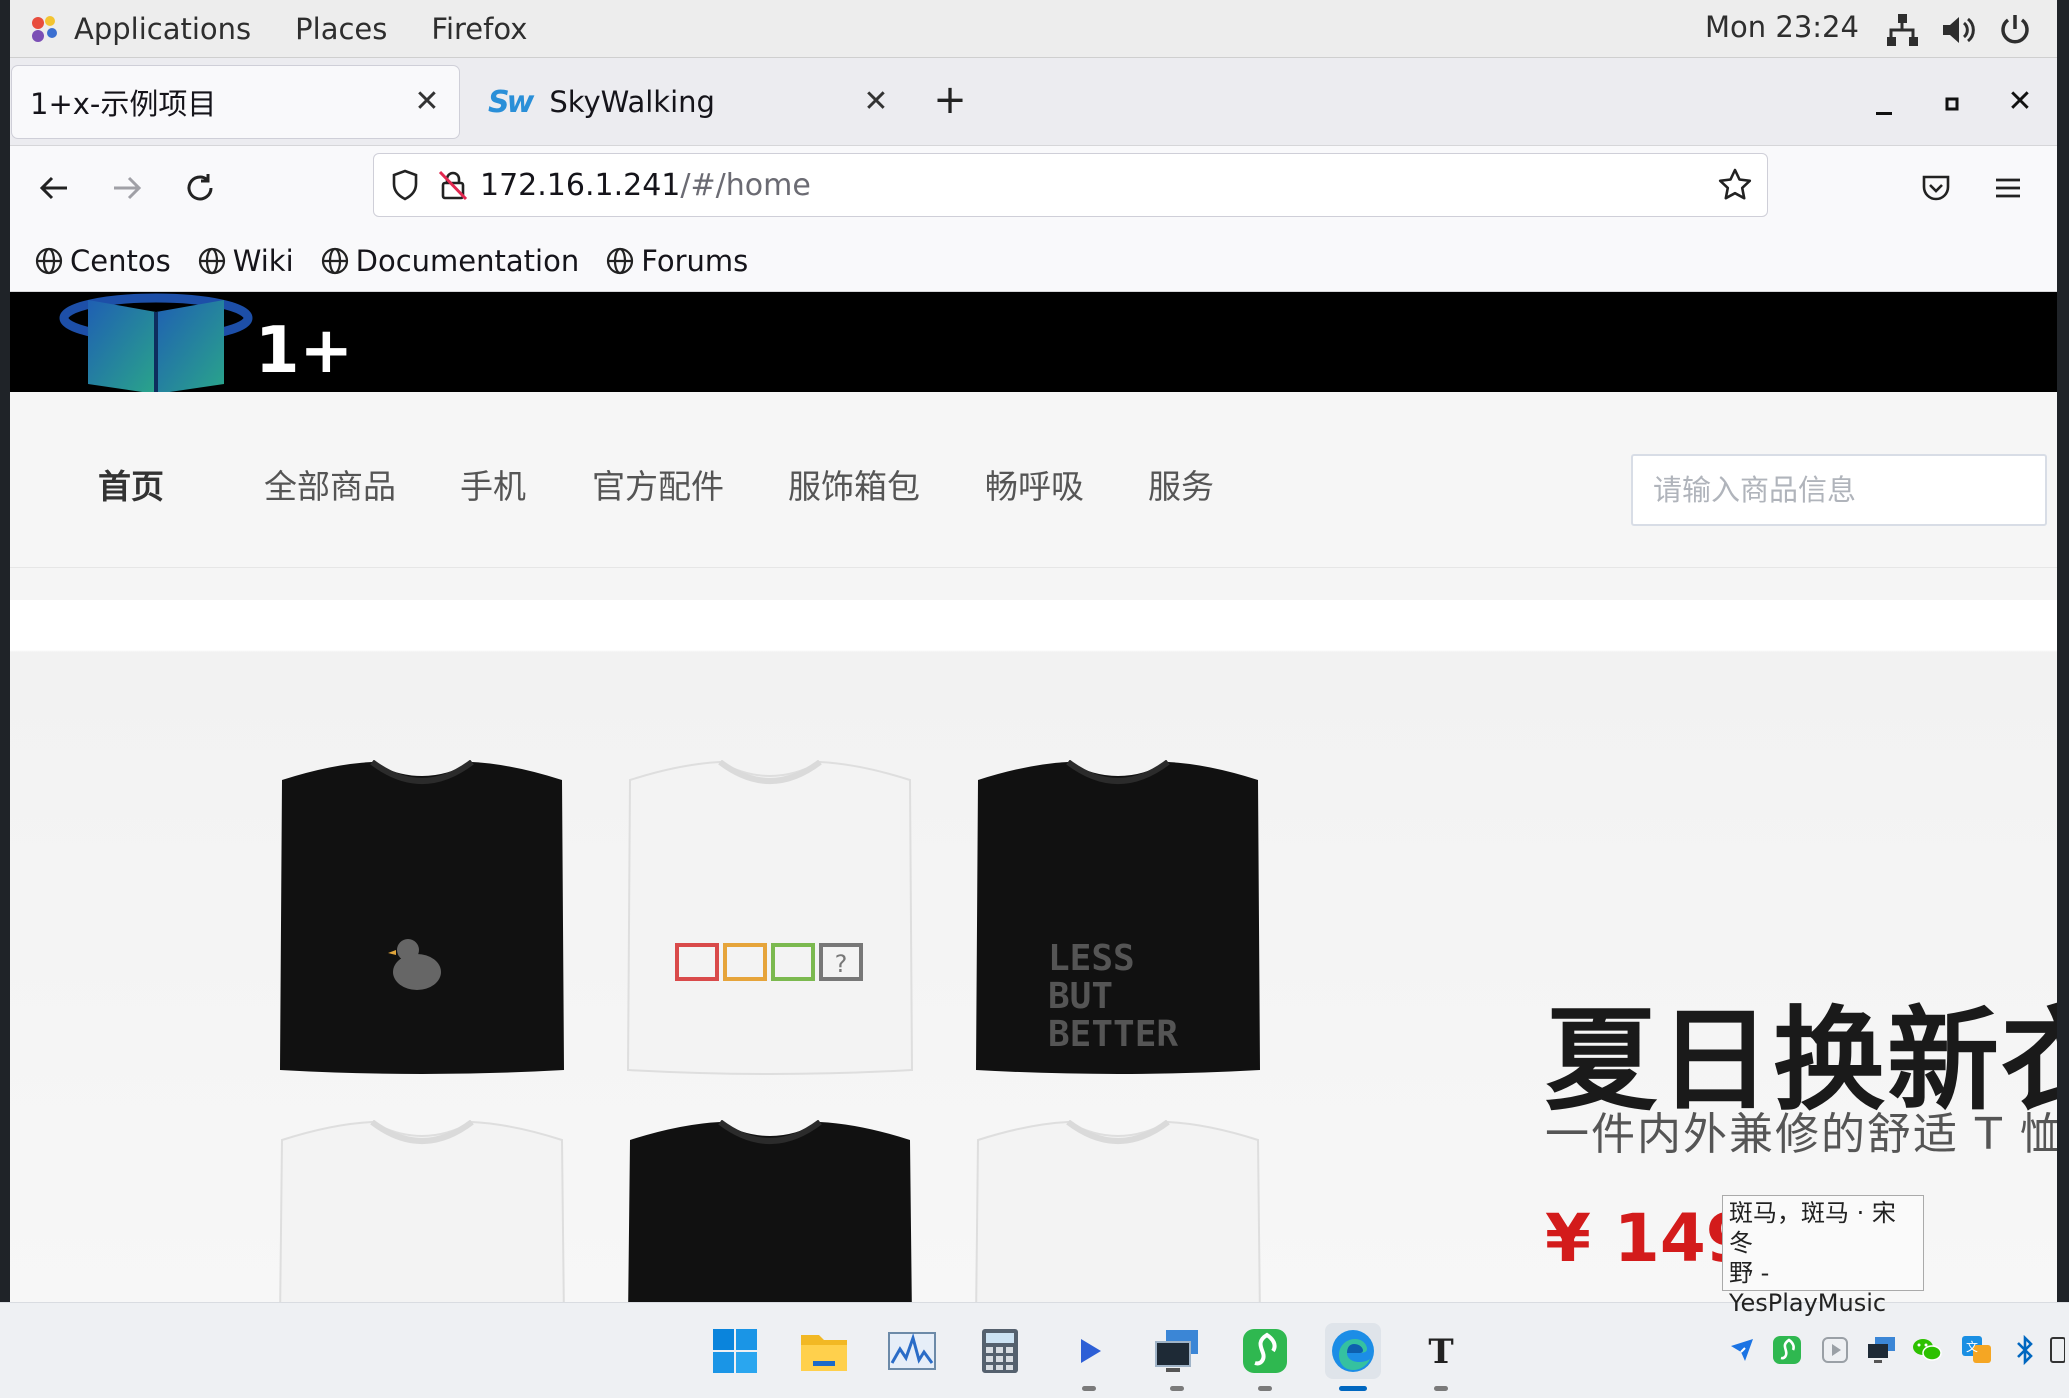 This screenshot has width=2069, height=1398. What do you see at coordinates (1972, 1346) in the screenshot?
I see `svg-text: 文` at bounding box center [1972, 1346].